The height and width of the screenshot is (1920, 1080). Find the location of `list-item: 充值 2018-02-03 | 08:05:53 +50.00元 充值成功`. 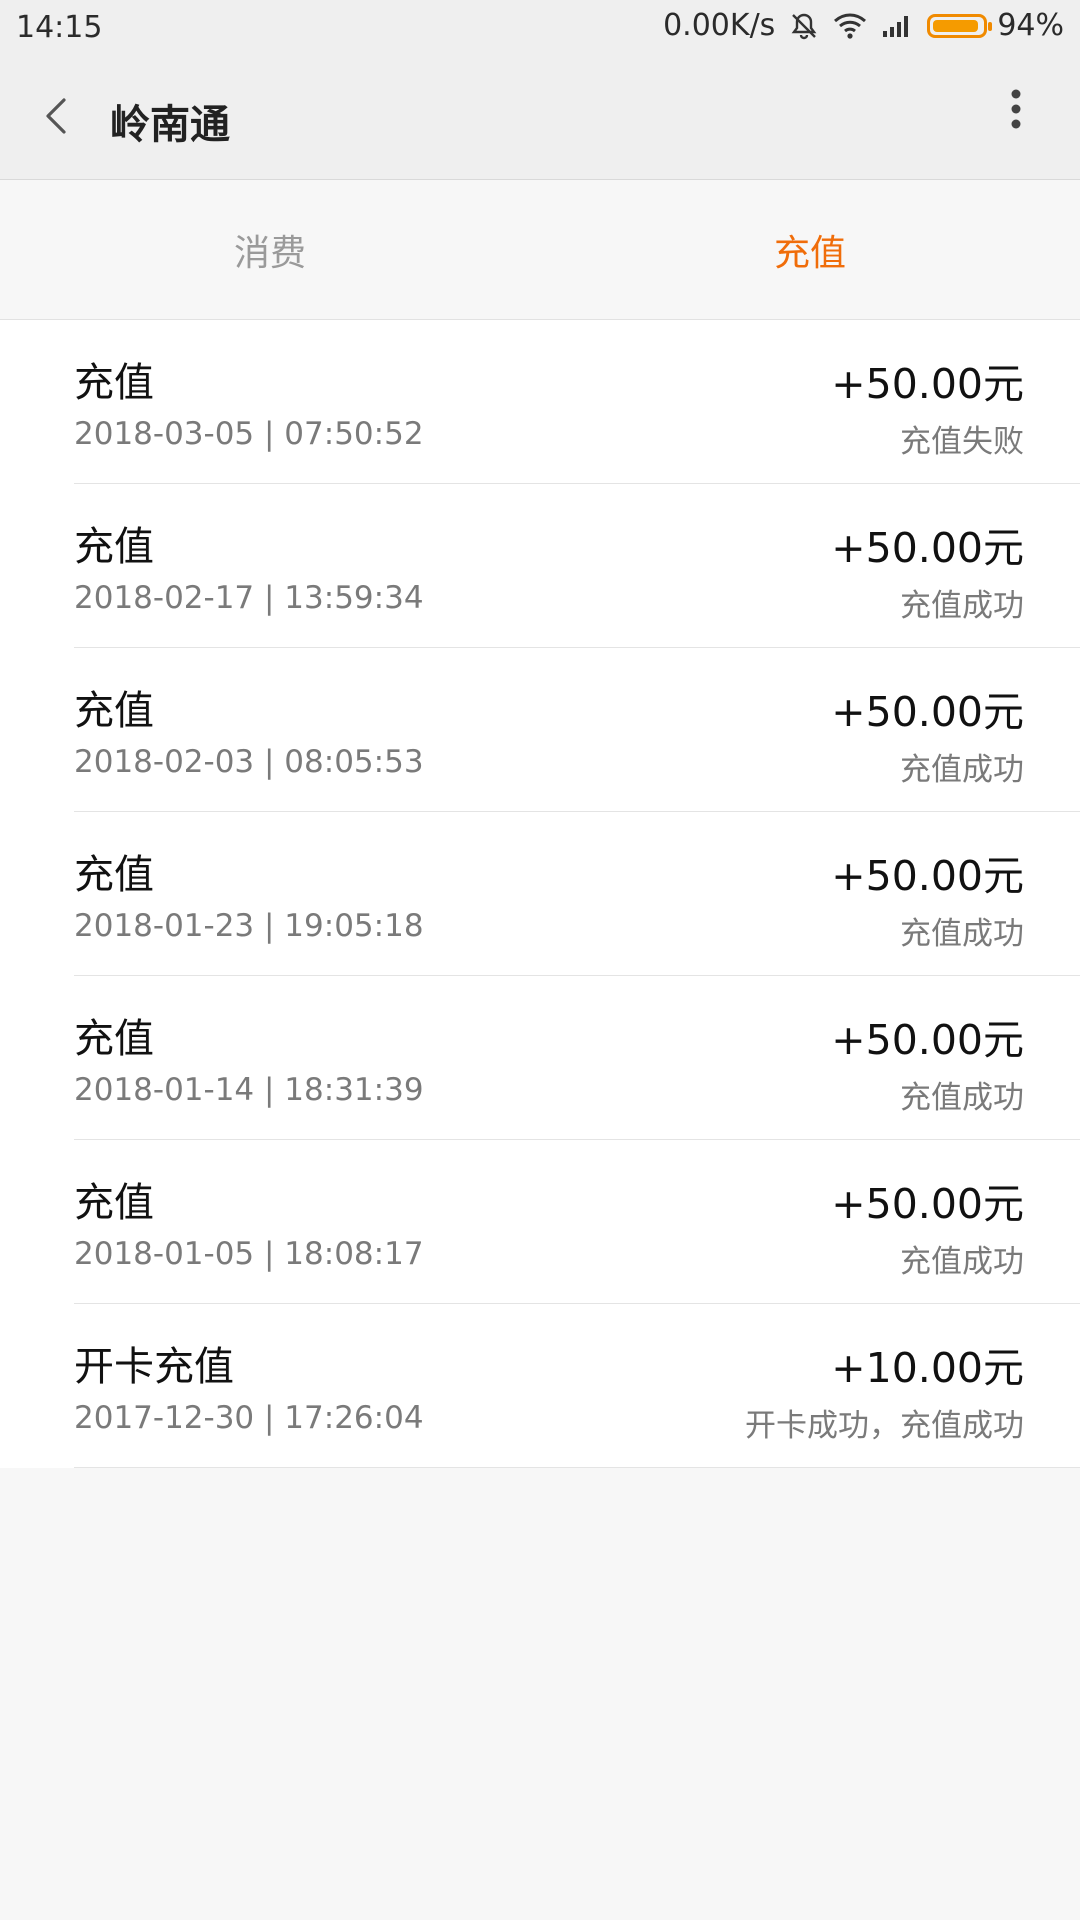

list-item: 充值 2018-02-03 | 08:05:53 +50.00元 充值成功 is located at coordinates (577, 730).